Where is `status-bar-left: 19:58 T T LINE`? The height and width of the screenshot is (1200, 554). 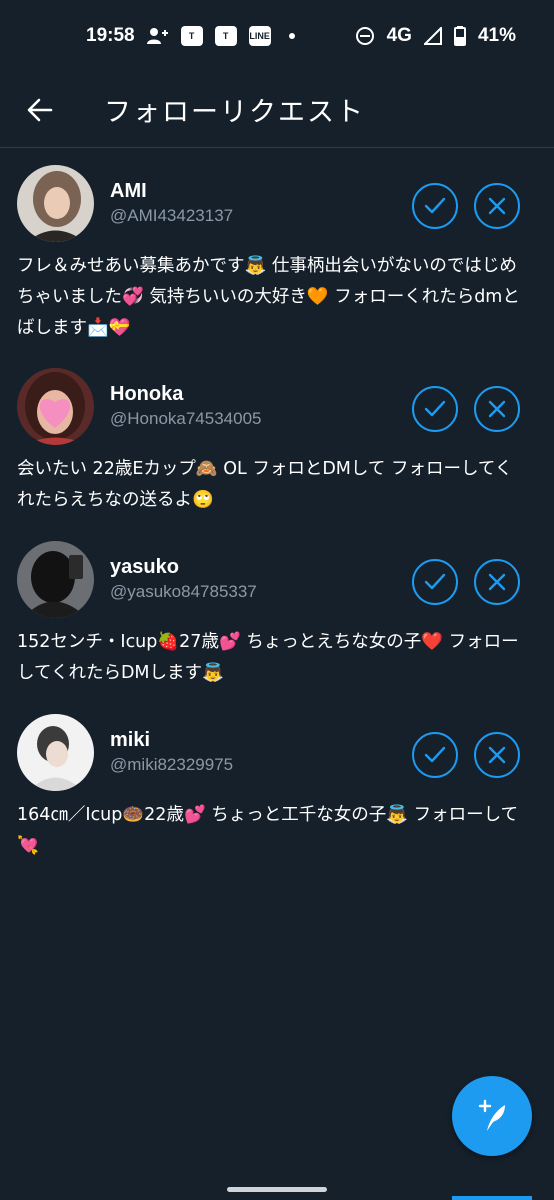 status-bar-left: 19:58 T T LINE is located at coordinates (190, 36).